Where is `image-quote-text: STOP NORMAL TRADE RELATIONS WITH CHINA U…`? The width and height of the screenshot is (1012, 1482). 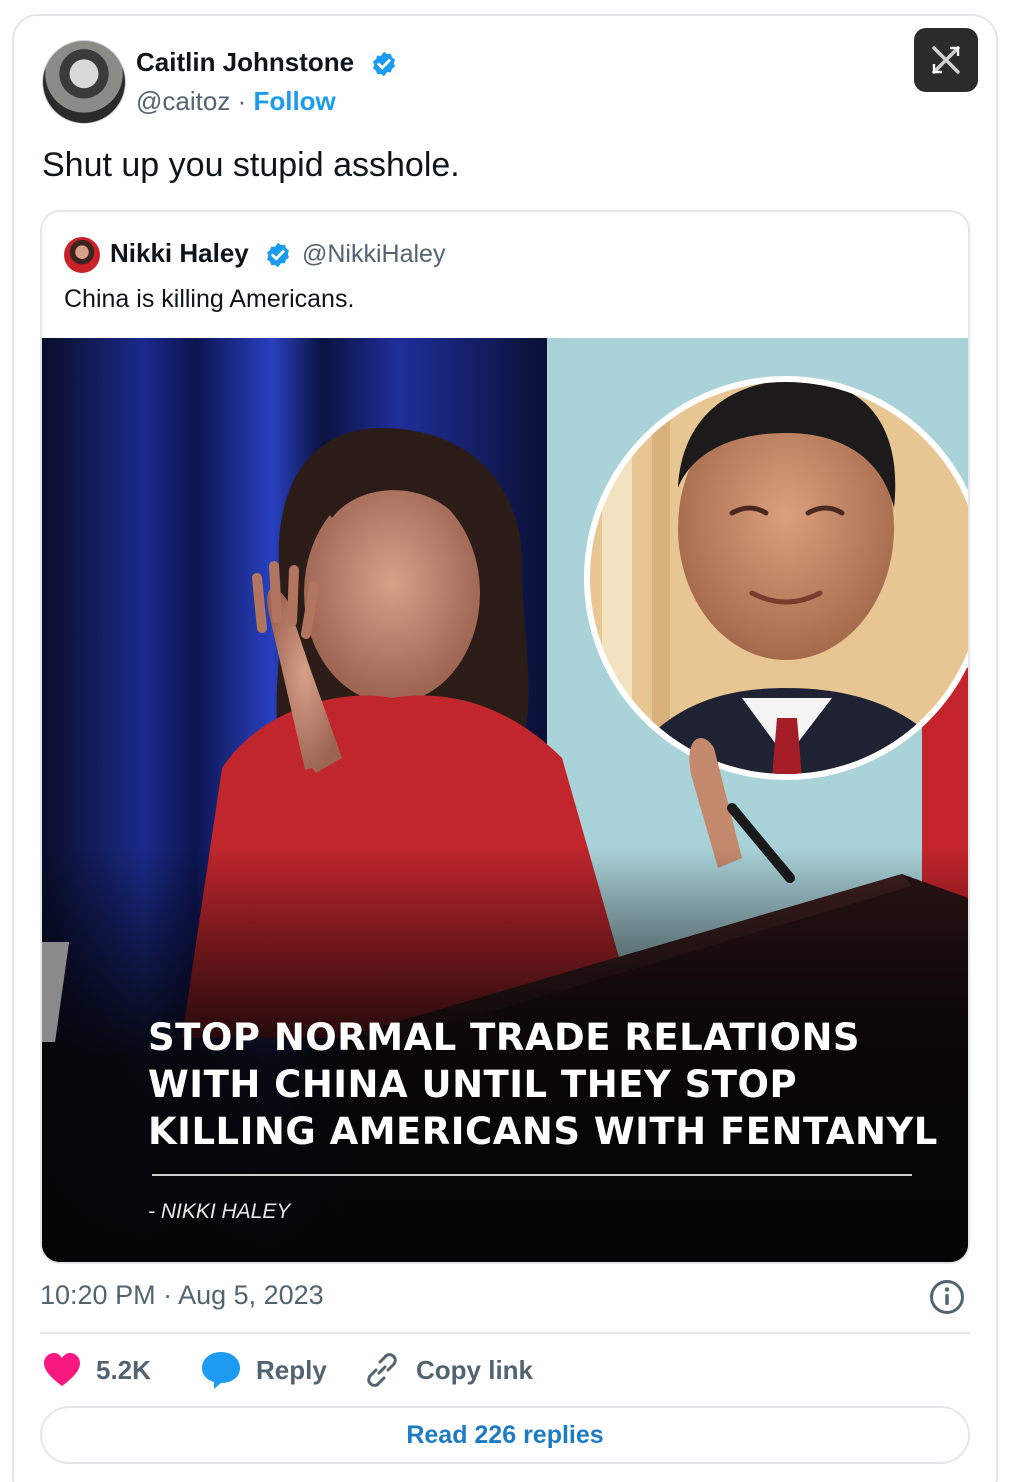
image-quote-text: STOP NORMAL TRADE RELATIONS WITH CHINA U… is located at coordinates (548, 1084).